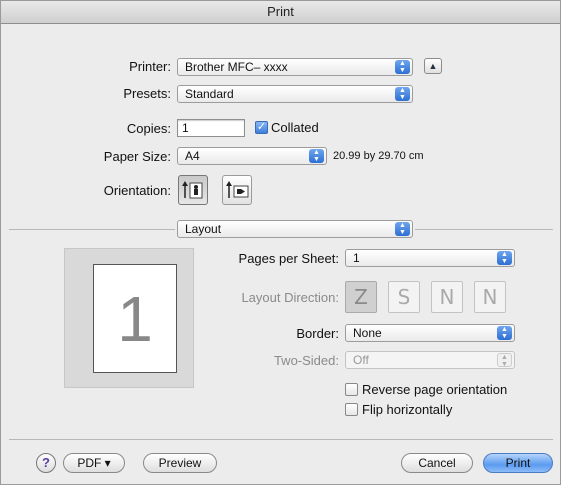  Describe the element at coordinates (518, 463) in the screenshot. I see `print-button: Print` at that location.